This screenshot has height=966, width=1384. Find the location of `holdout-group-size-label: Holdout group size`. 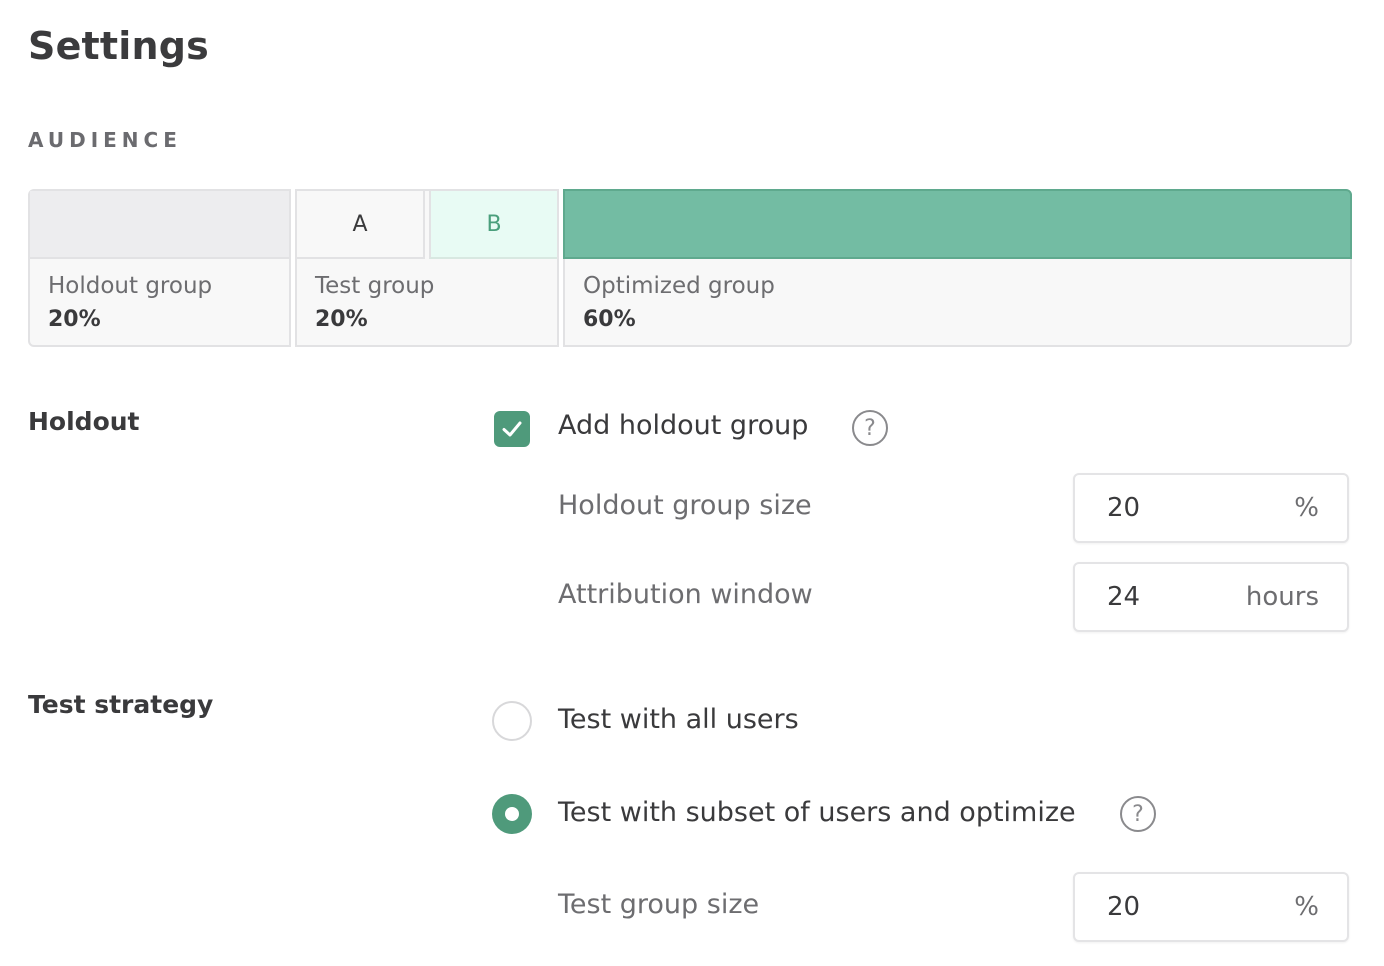

holdout-group-size-label: Holdout group size is located at coordinates (685, 505).